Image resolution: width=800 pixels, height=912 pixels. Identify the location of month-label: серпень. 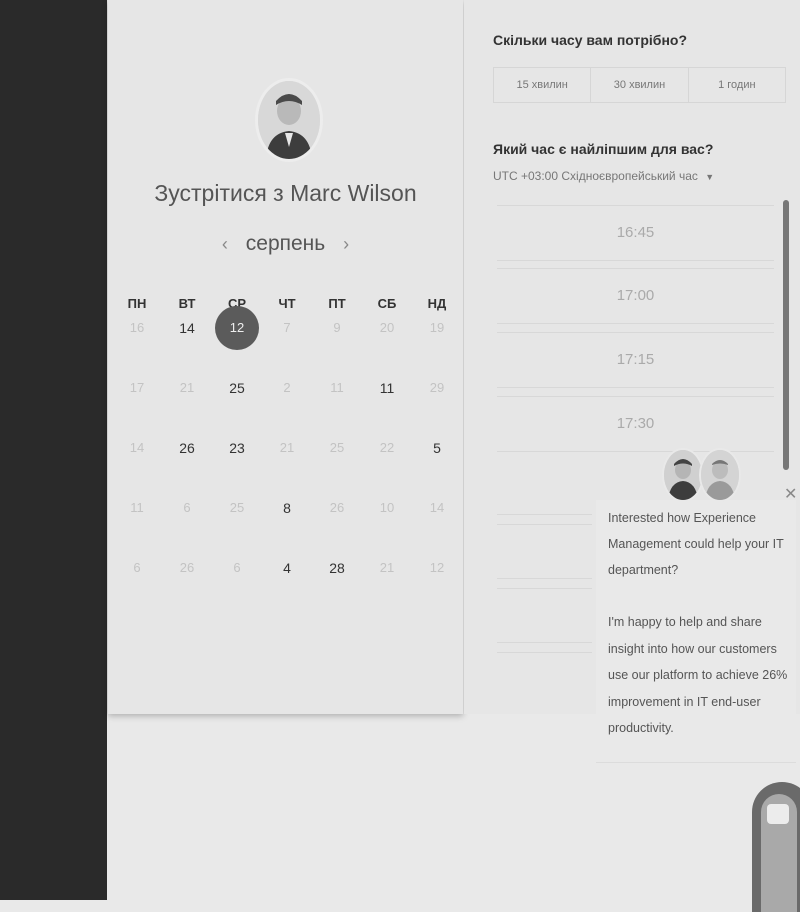
(285, 243).